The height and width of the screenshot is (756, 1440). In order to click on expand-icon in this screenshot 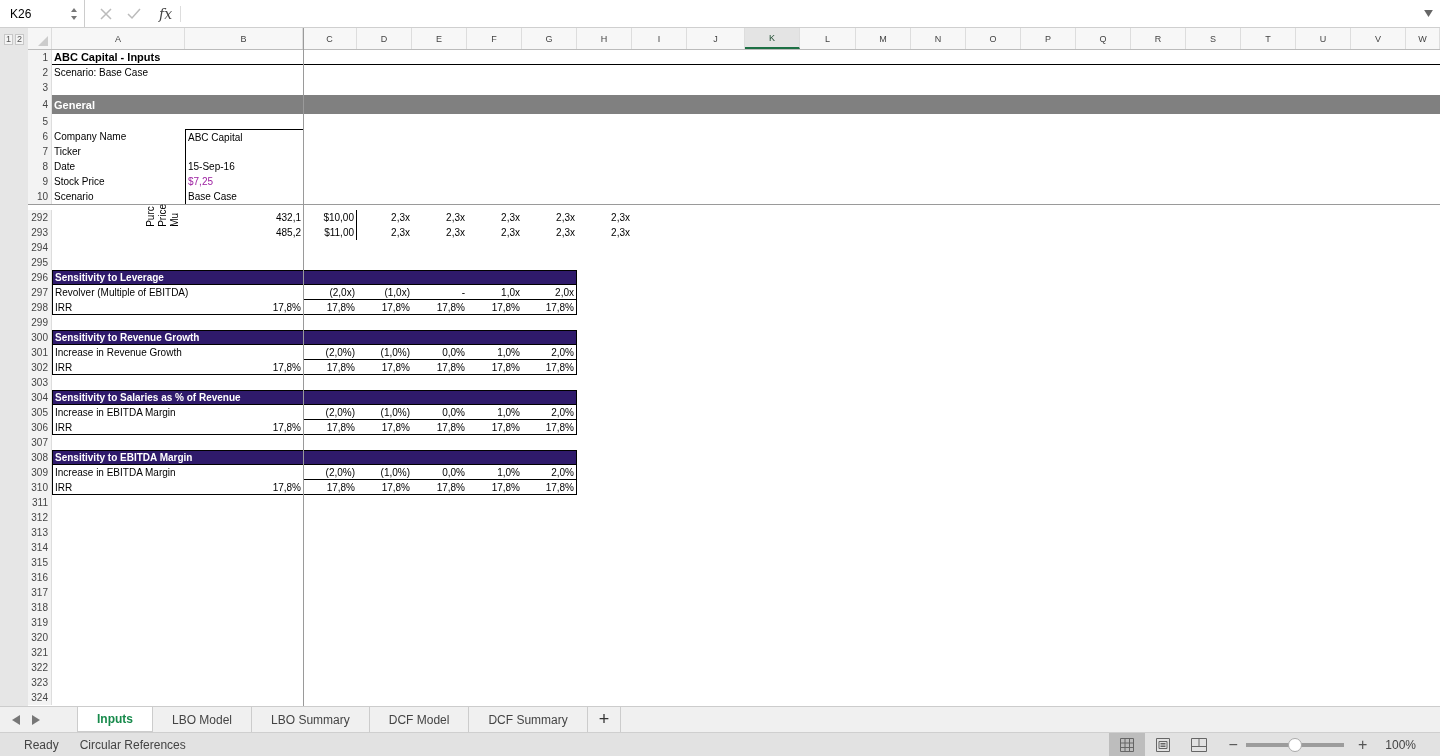, I will do `click(1428, 13)`.